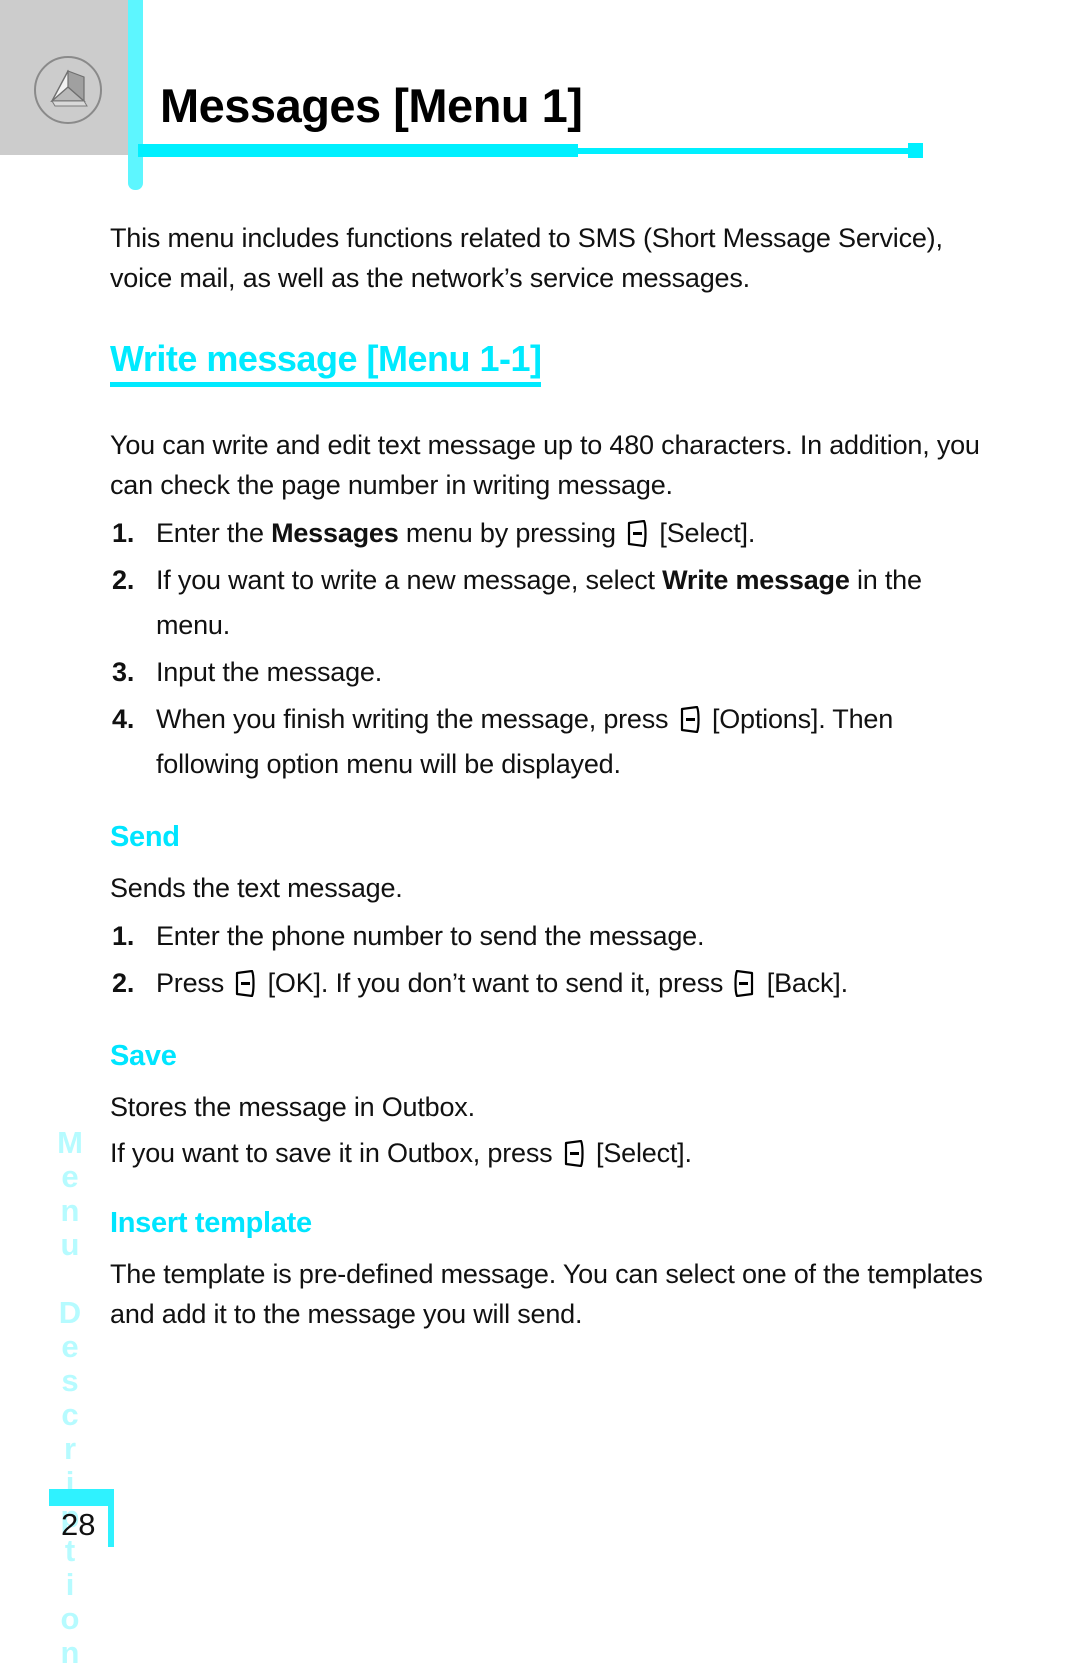 Image resolution: width=1080 pixels, height=1670 pixels. What do you see at coordinates (135, 95) in the screenshot?
I see `header-vertical-accent` at bounding box center [135, 95].